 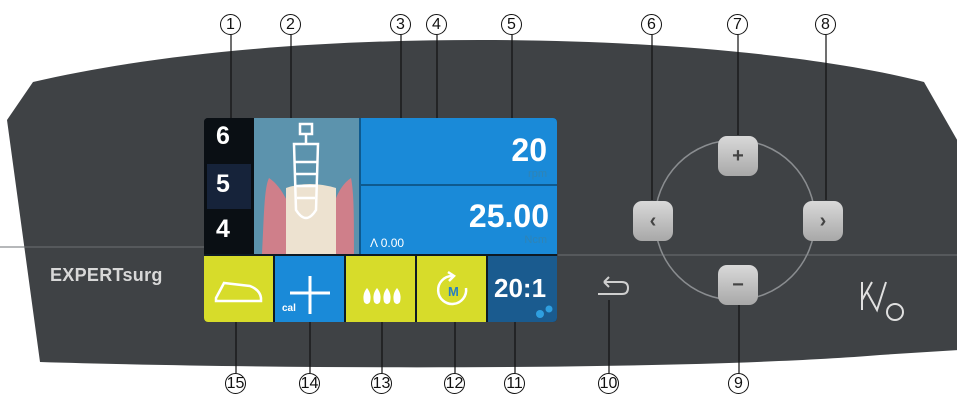 I want to click on left-button: ‹, so click(x=653, y=221).